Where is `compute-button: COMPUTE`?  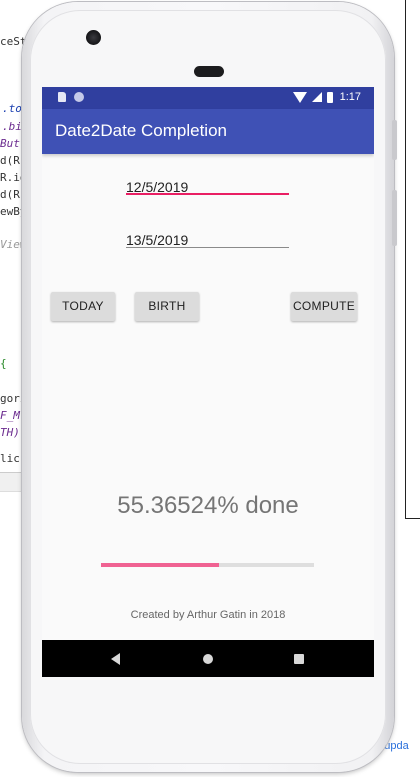 compute-button: COMPUTE is located at coordinates (324, 306).